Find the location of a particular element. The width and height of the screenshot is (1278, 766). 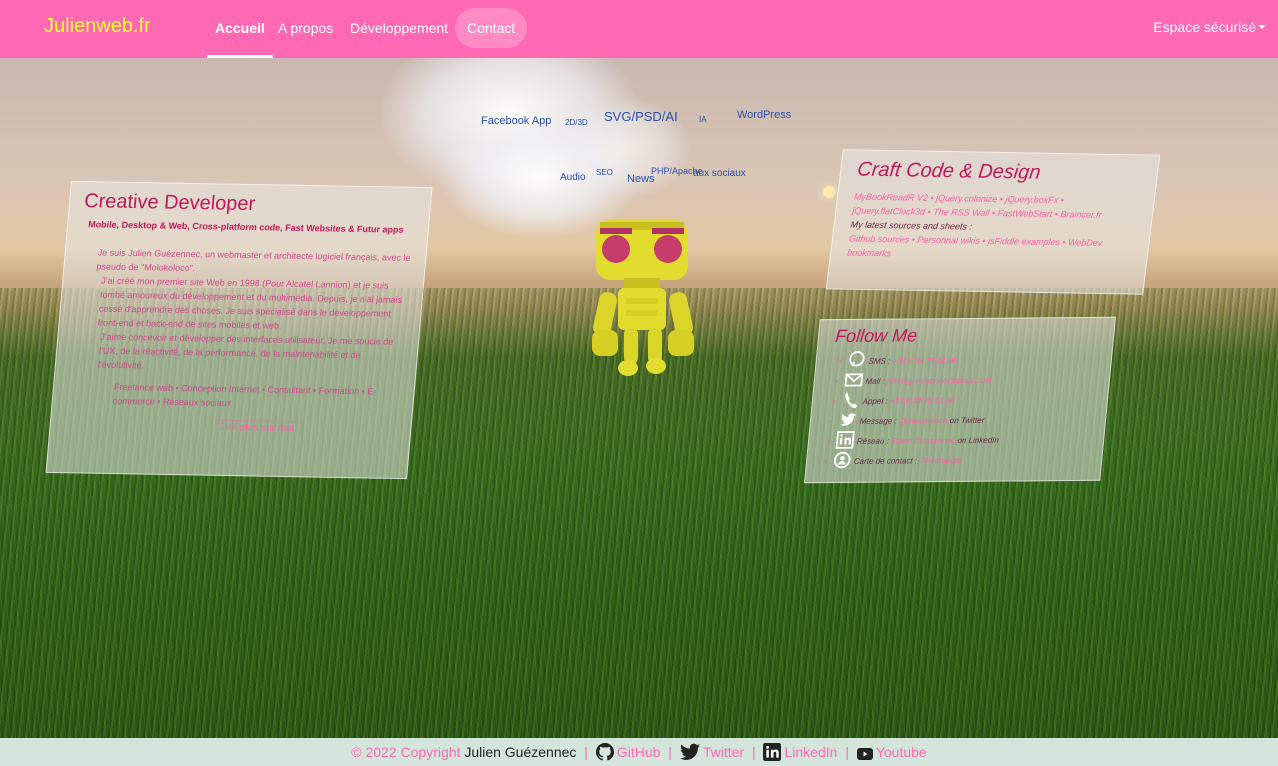

secure-area-label: Espace sécurisé is located at coordinates (1204, 27).